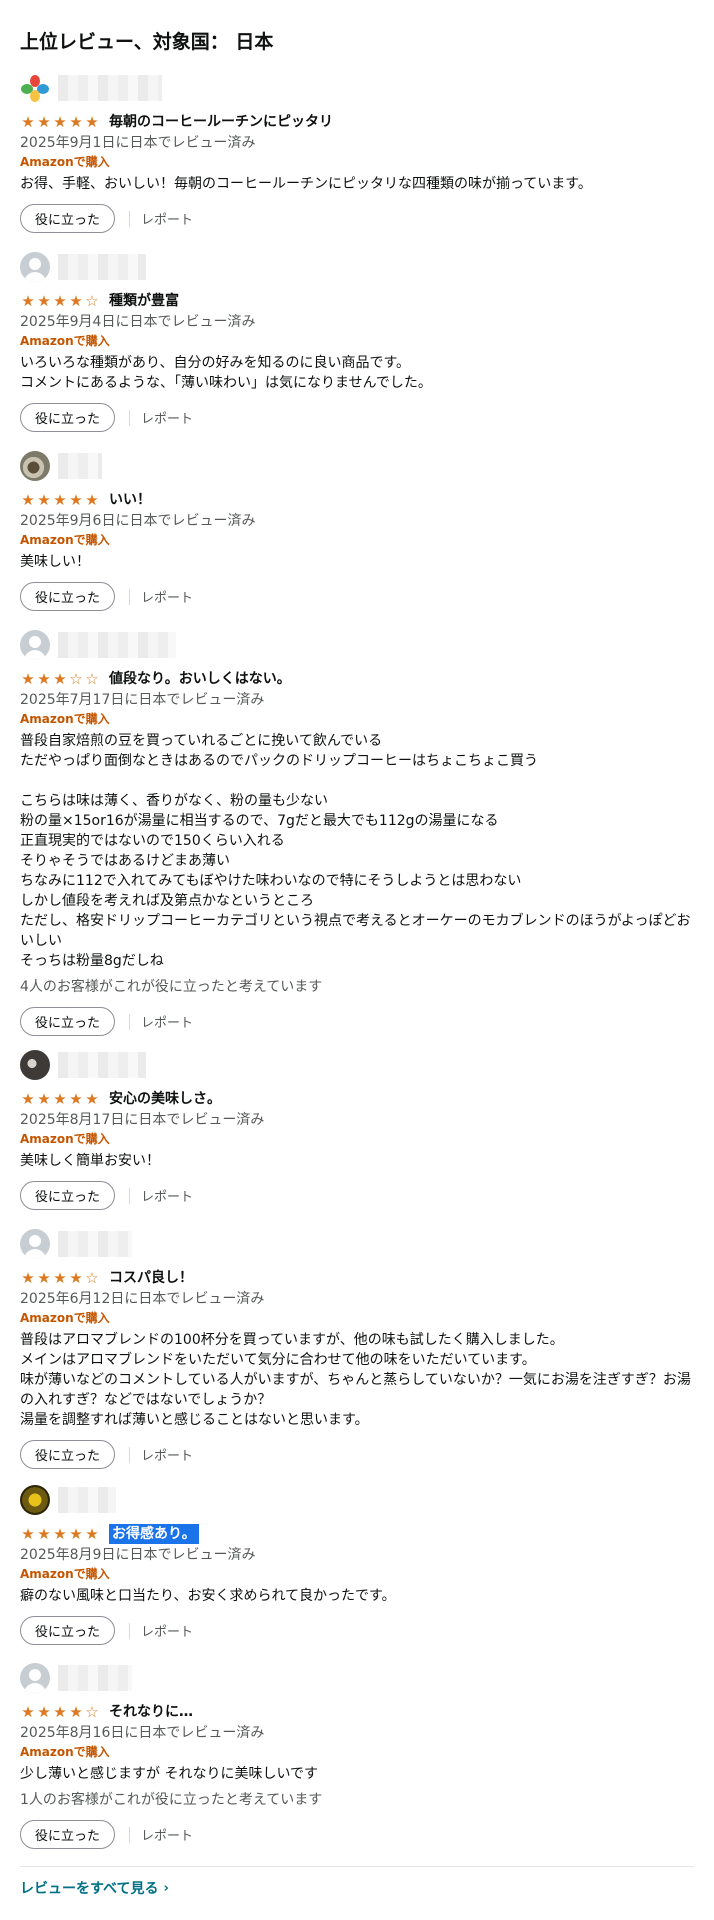 This screenshot has height=1920, width=714. What do you see at coordinates (166, 1888) in the screenshot?
I see `chevron-right-icon: ›` at bounding box center [166, 1888].